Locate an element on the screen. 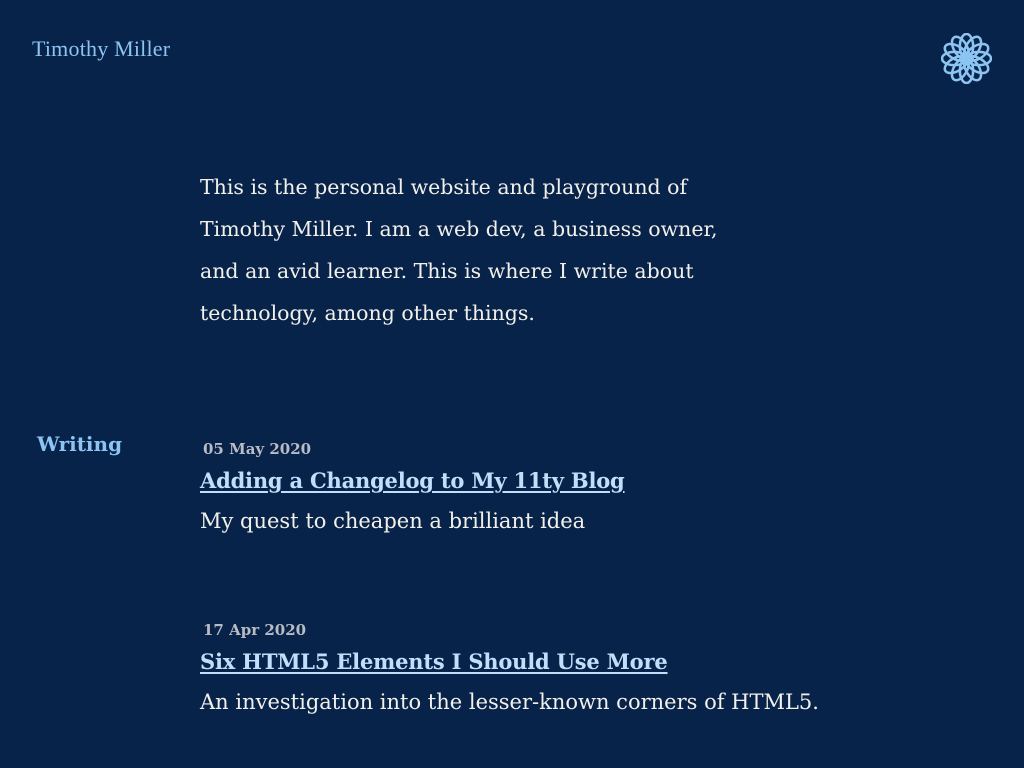  post-description: My quest to cheapen a brilliant idea is located at coordinates (393, 521).